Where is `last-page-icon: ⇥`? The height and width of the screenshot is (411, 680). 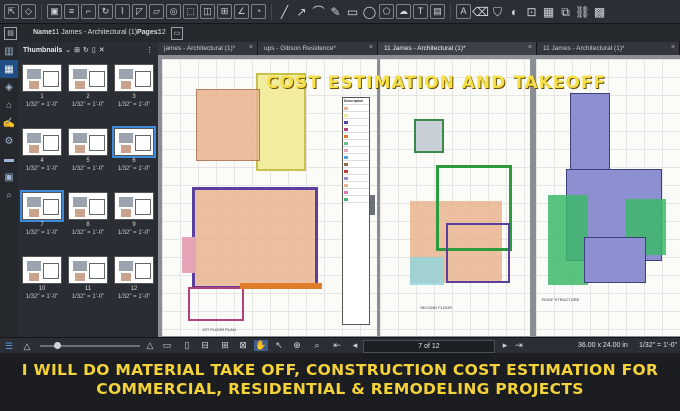
last-page-icon: ⇥ is located at coordinates (519, 345).